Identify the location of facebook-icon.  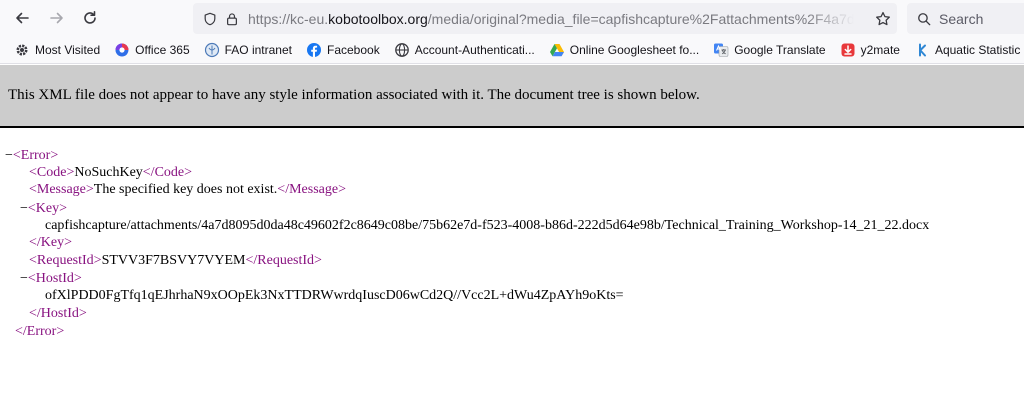
(314, 50).